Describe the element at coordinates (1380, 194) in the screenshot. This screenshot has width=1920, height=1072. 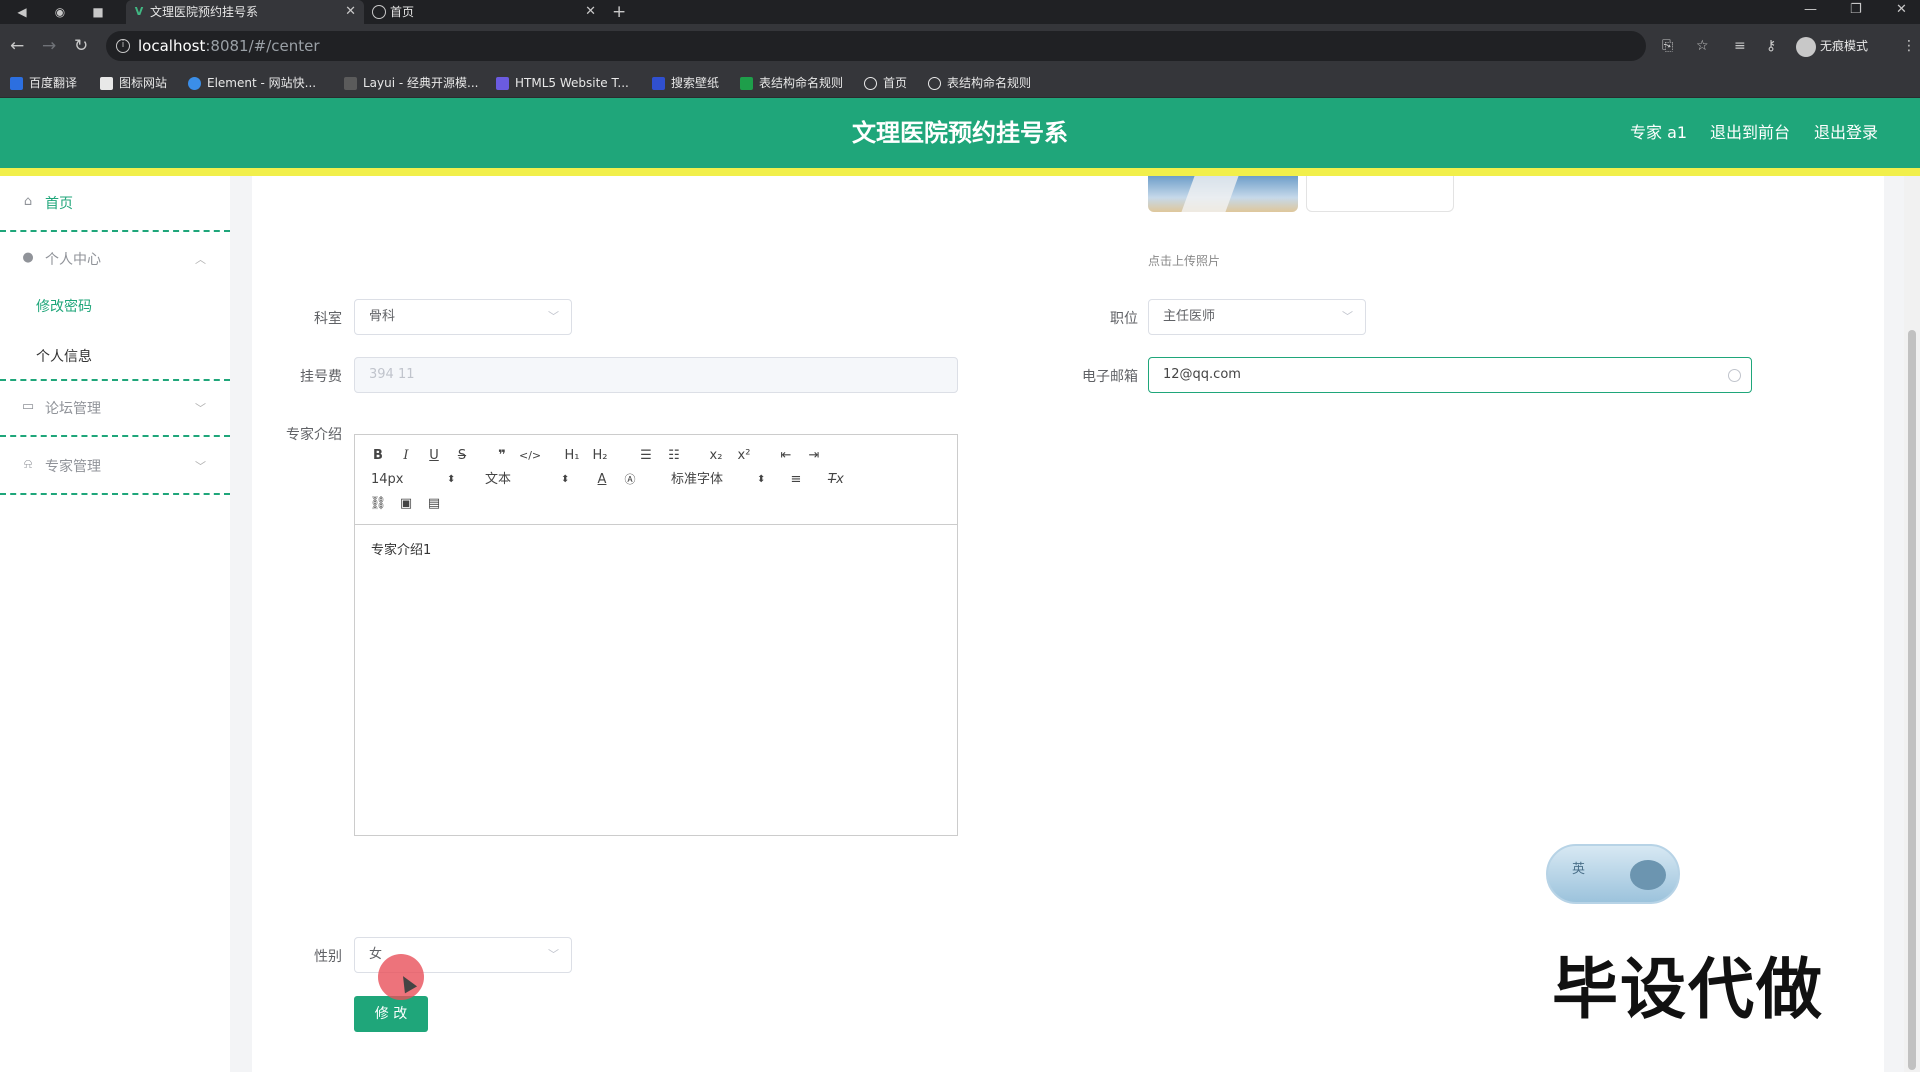
I see `upload-slot` at that location.